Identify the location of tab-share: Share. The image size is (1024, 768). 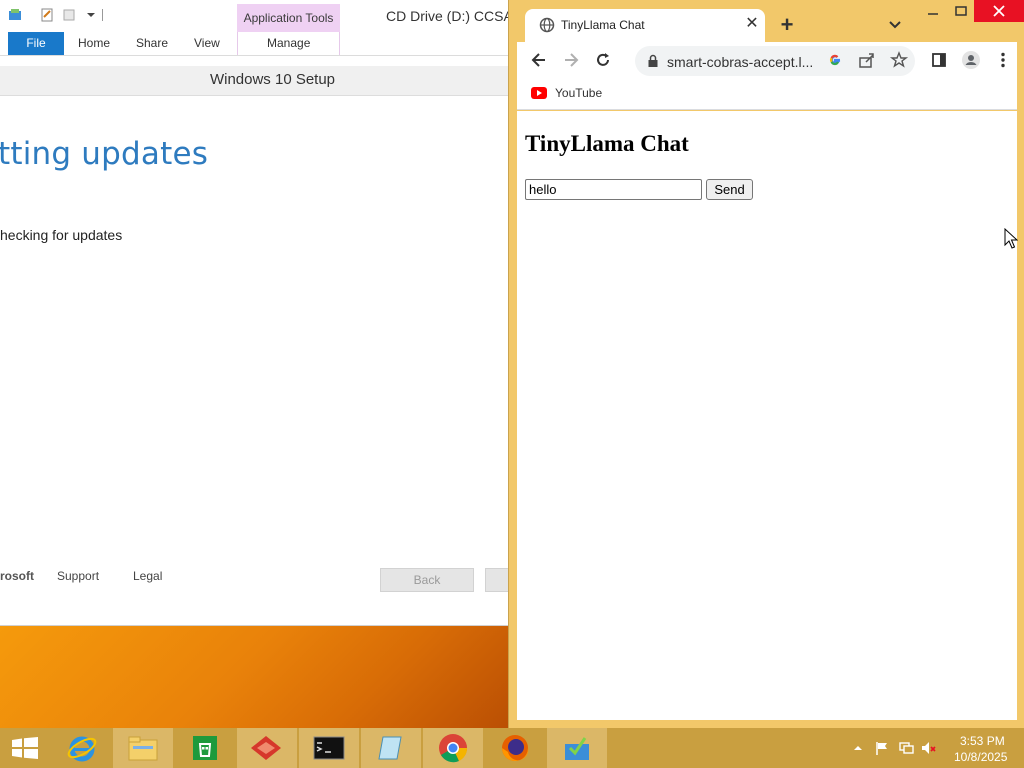
(152, 43).